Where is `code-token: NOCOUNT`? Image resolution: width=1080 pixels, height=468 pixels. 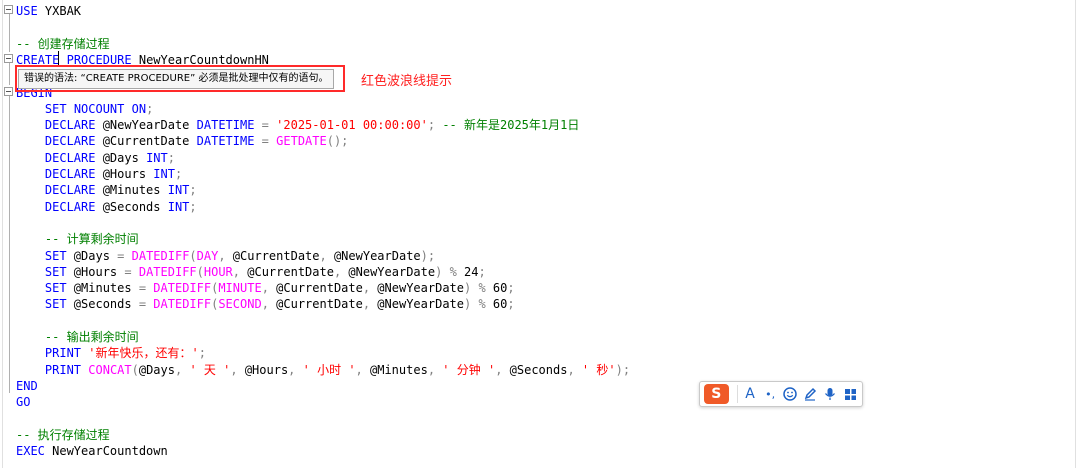
code-token: NOCOUNT is located at coordinates (99, 108).